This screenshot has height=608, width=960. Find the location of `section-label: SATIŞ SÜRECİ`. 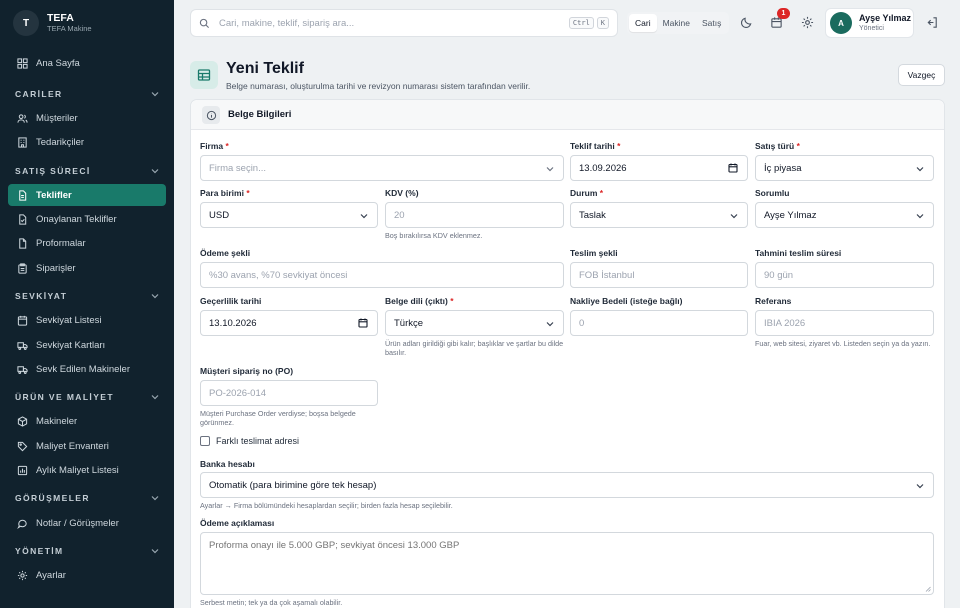

section-label: SATIŞ SÜRECİ is located at coordinates (53, 171).